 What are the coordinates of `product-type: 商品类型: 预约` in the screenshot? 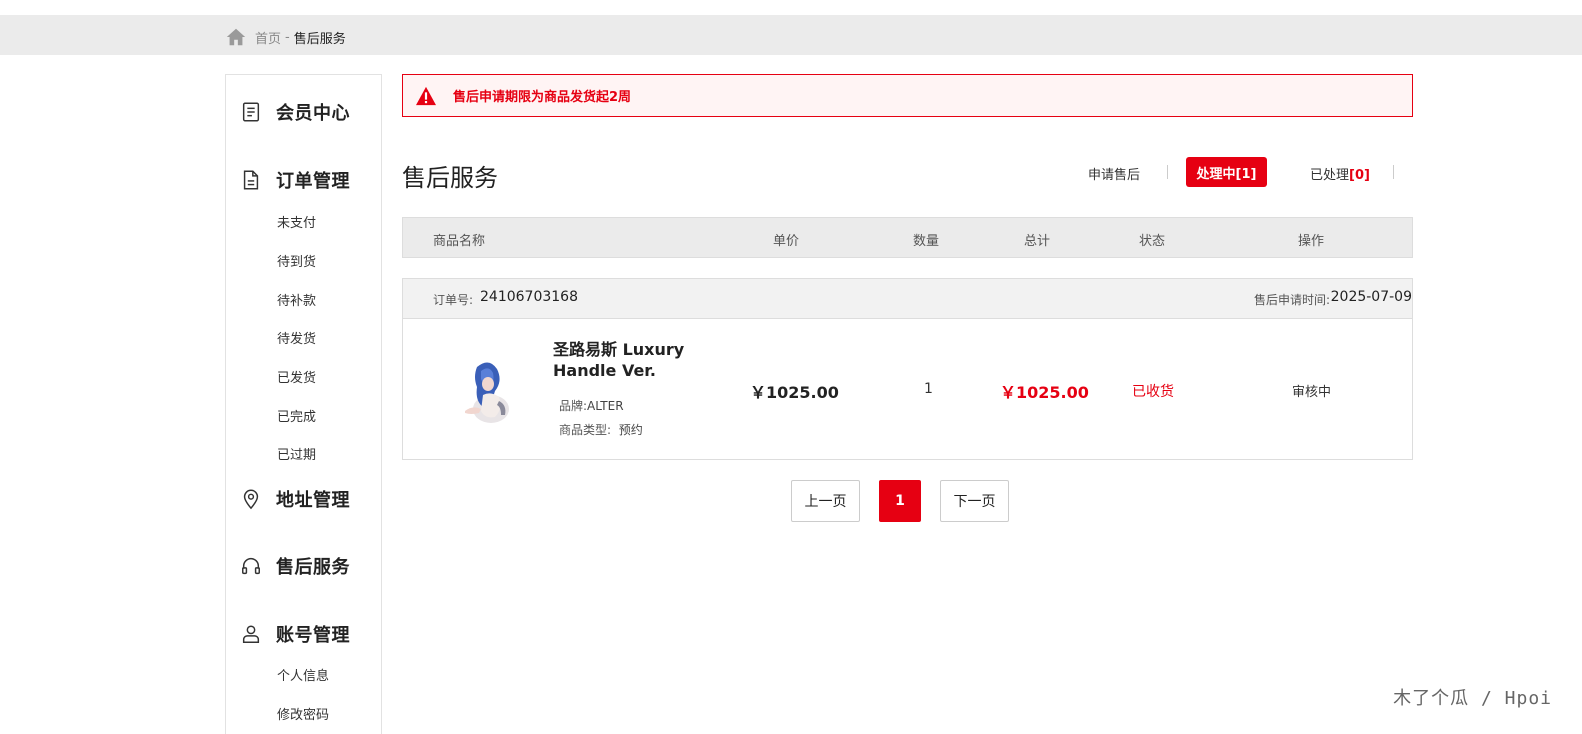 It's located at (601, 429).